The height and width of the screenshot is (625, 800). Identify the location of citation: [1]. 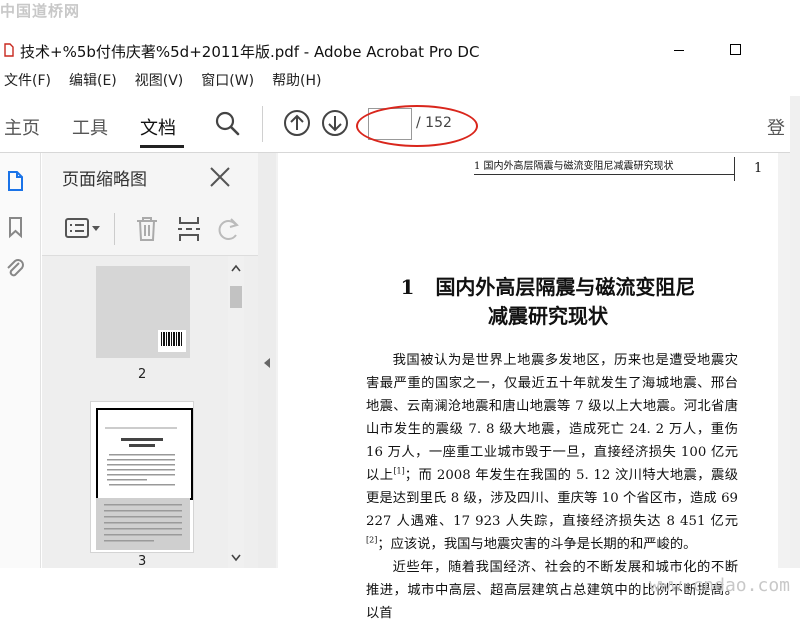
(399, 471).